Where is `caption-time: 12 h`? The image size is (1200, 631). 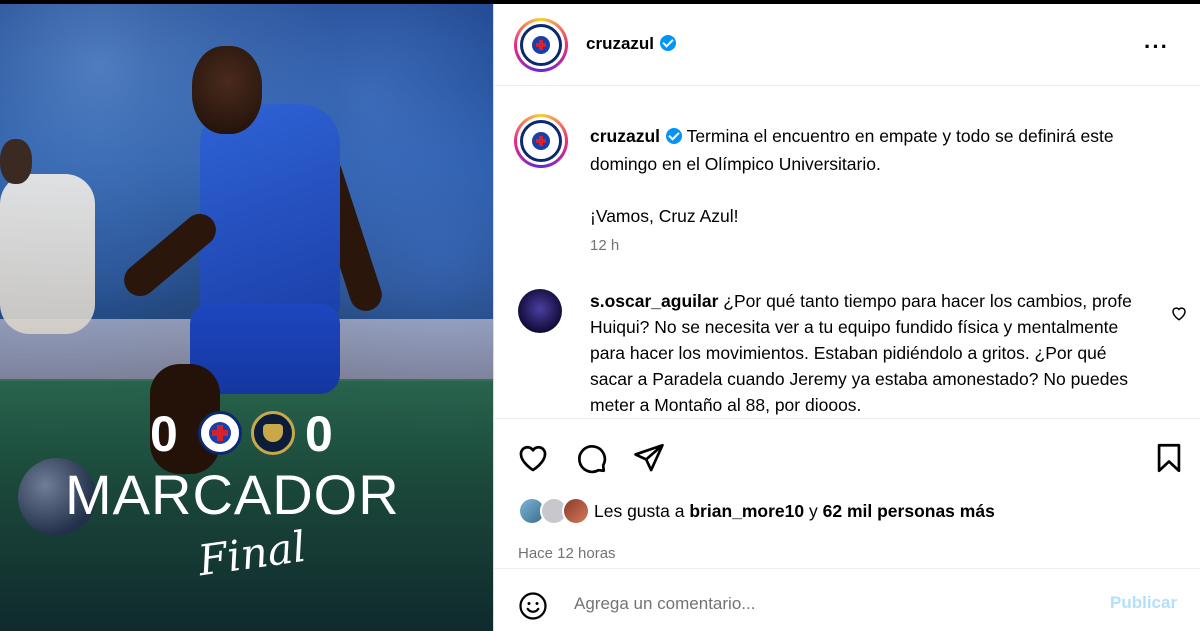
caption-time: 12 h is located at coordinates (604, 245).